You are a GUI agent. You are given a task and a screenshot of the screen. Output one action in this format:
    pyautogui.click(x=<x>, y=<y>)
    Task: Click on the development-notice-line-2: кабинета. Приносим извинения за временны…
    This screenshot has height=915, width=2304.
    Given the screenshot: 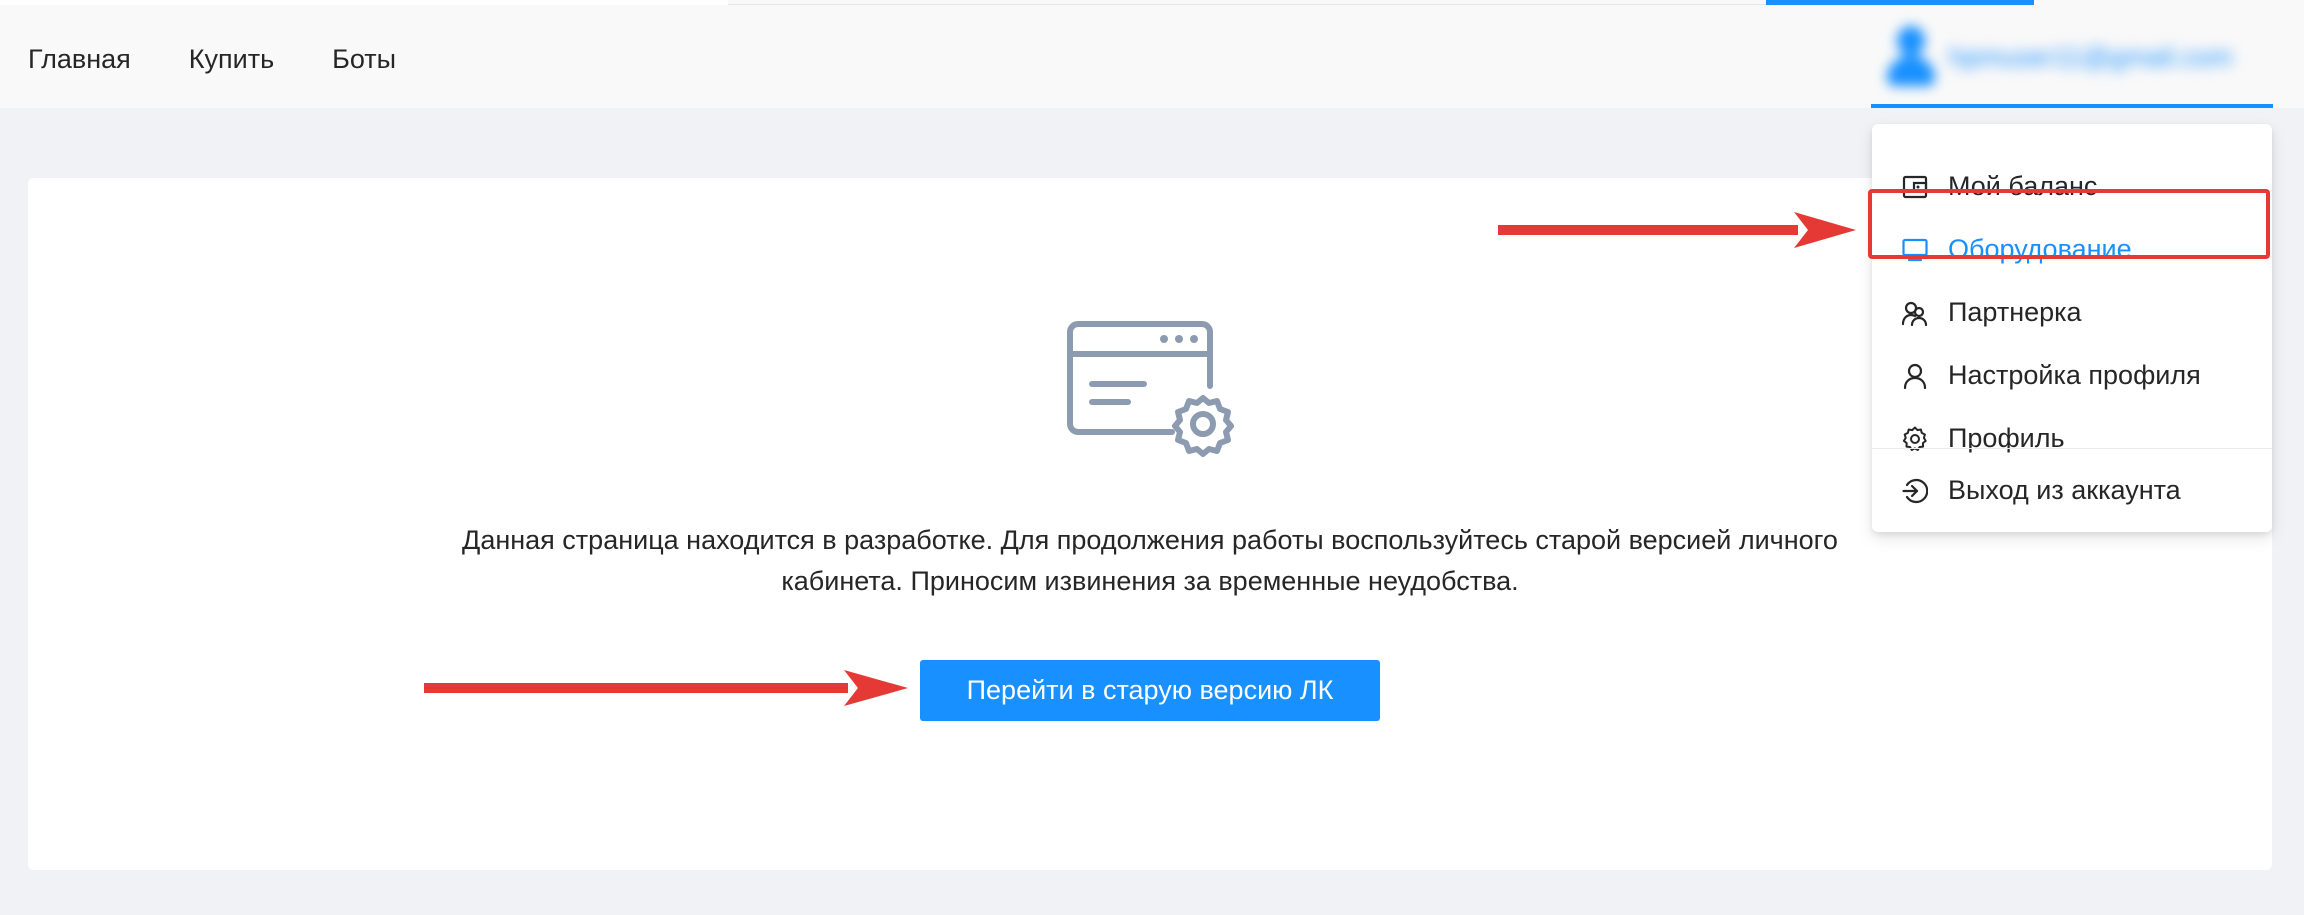 What is the action you would take?
    pyautogui.click(x=1150, y=581)
    